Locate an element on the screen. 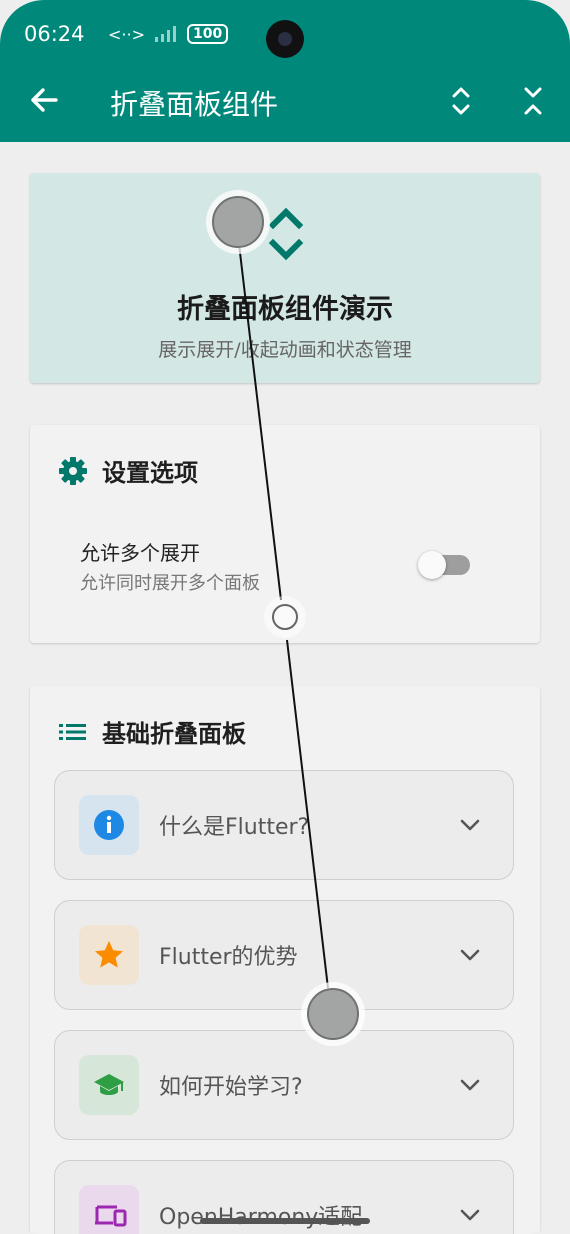  touch-midpoint-indicator is located at coordinates (285, 617).